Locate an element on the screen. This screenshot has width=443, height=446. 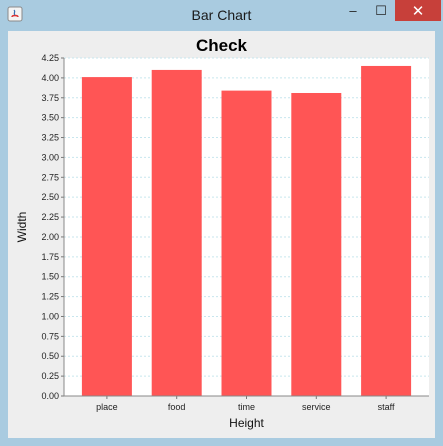
x-axis-label: Height is located at coordinates (246, 423).